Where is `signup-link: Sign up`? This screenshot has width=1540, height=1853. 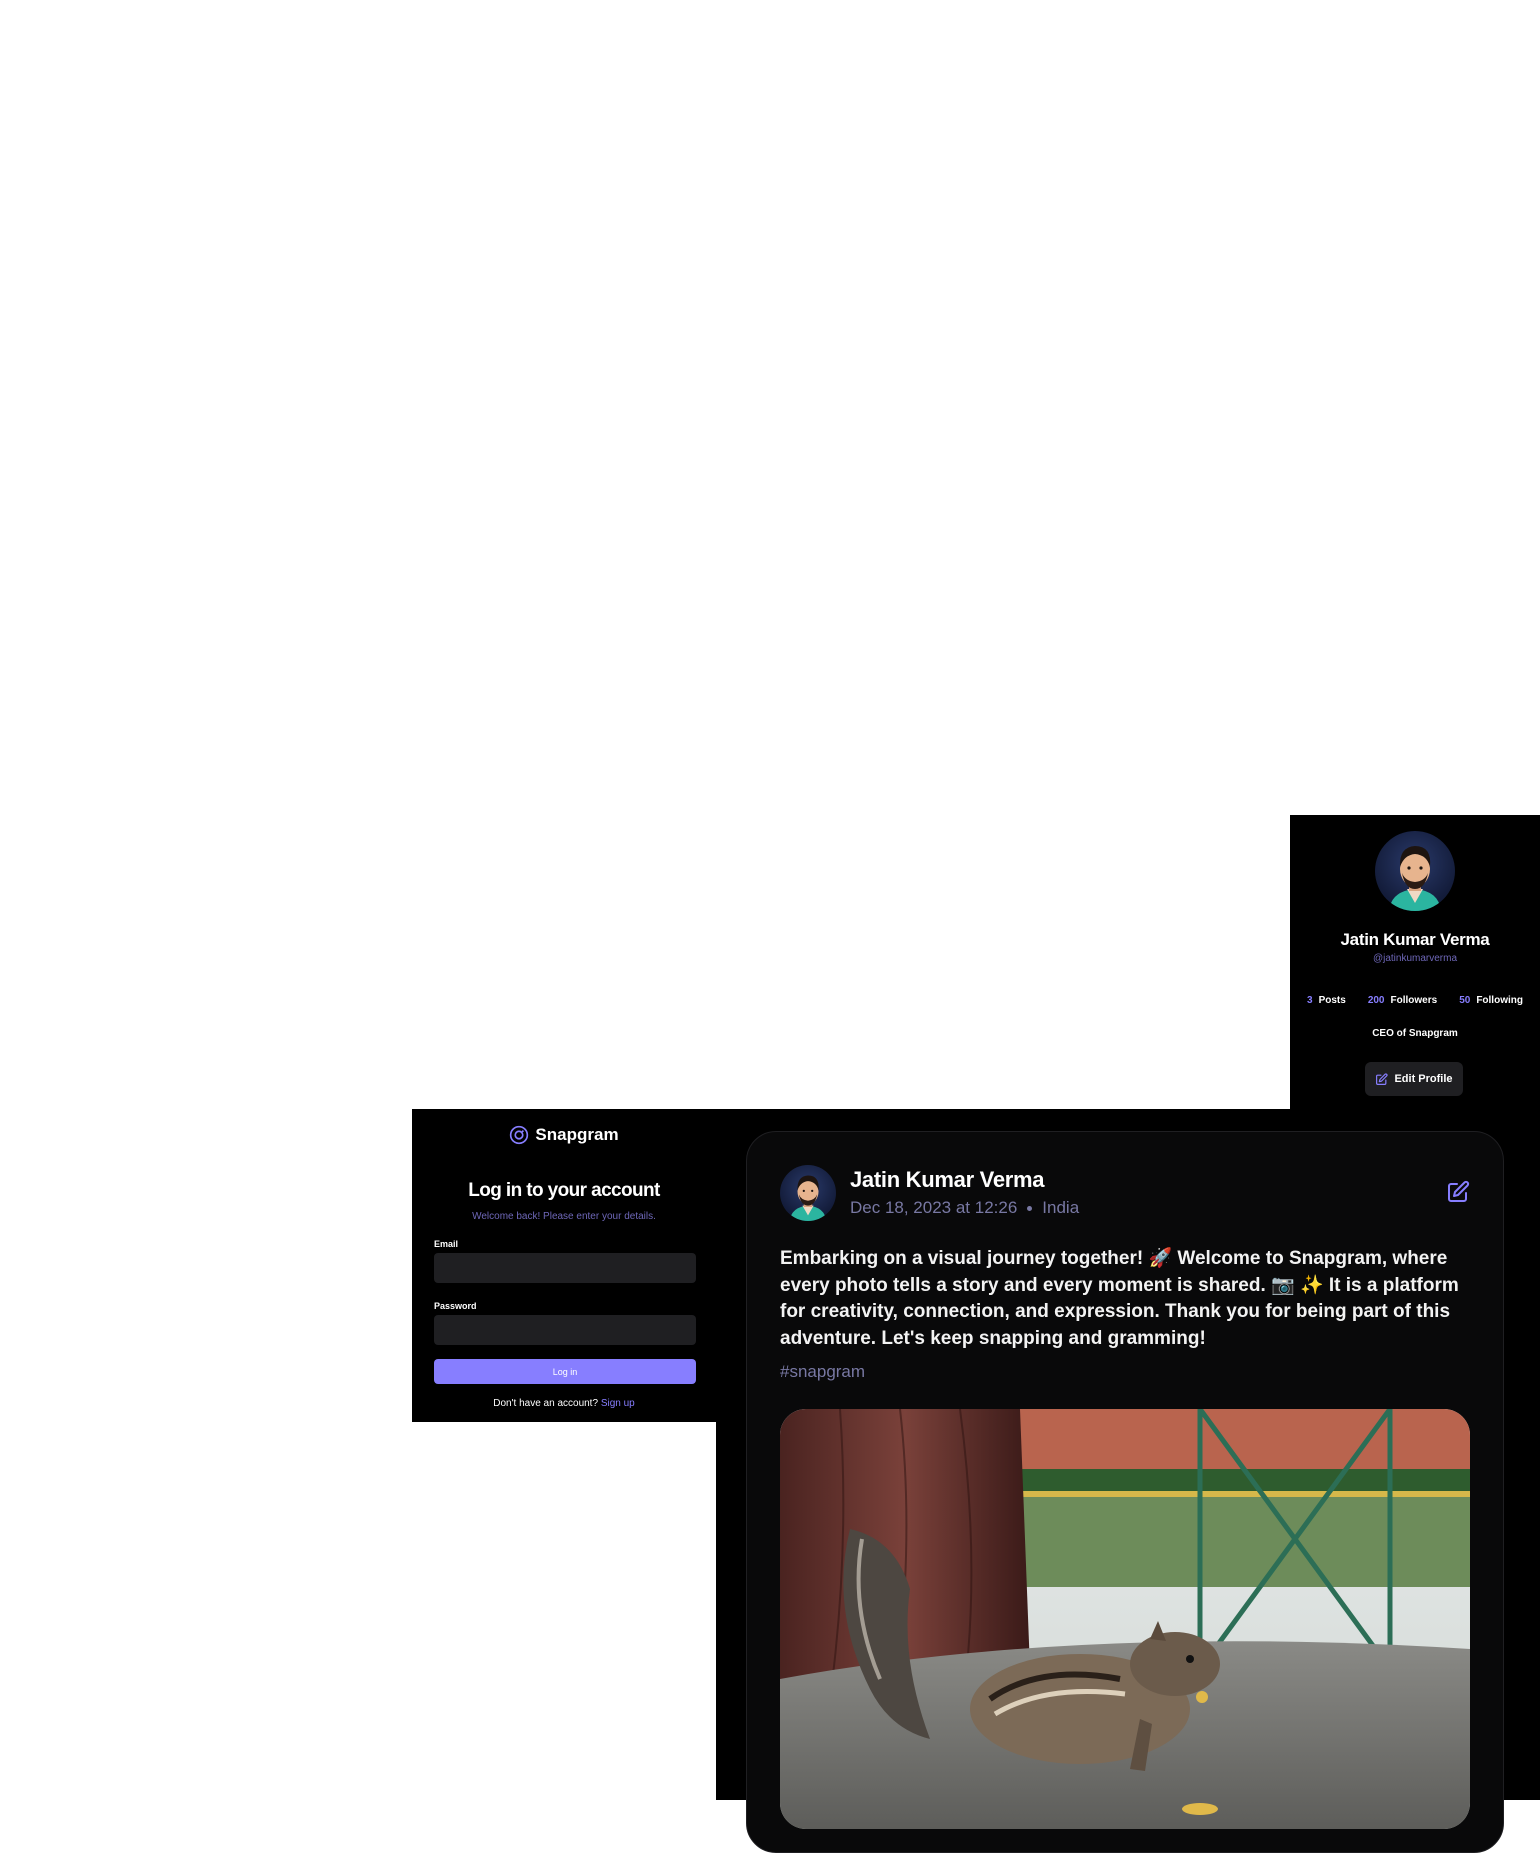 signup-link: Sign up is located at coordinates (618, 1403).